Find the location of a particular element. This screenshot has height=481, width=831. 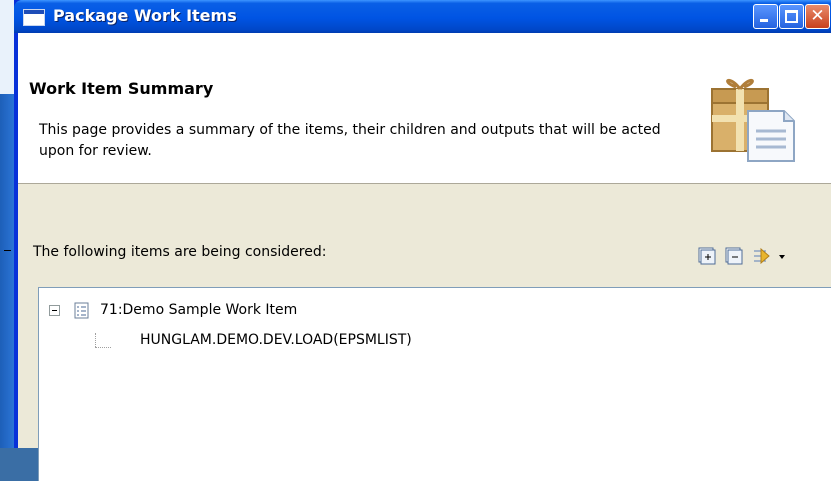

filter-menu-icon is located at coordinates (770, 256).